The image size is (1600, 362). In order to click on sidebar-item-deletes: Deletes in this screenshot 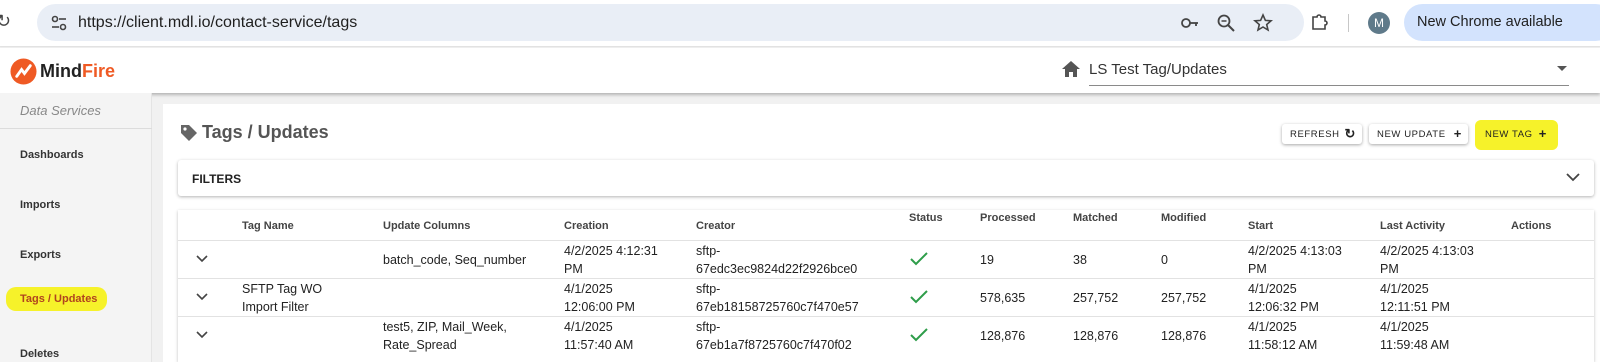, I will do `click(39, 354)`.